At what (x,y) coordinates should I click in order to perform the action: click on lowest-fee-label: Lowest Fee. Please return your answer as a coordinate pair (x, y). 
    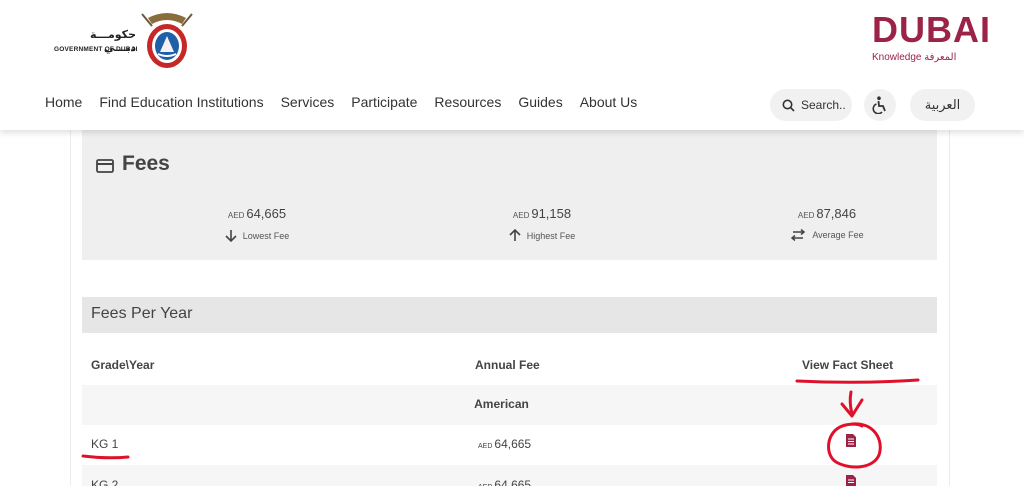
    Looking at the image, I should click on (266, 235).